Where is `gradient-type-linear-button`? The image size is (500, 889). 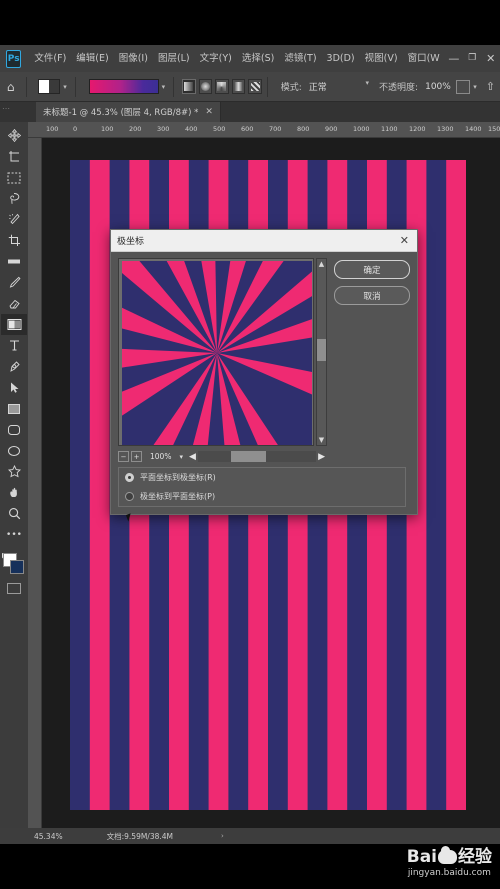 gradient-type-linear-button is located at coordinates (189, 86).